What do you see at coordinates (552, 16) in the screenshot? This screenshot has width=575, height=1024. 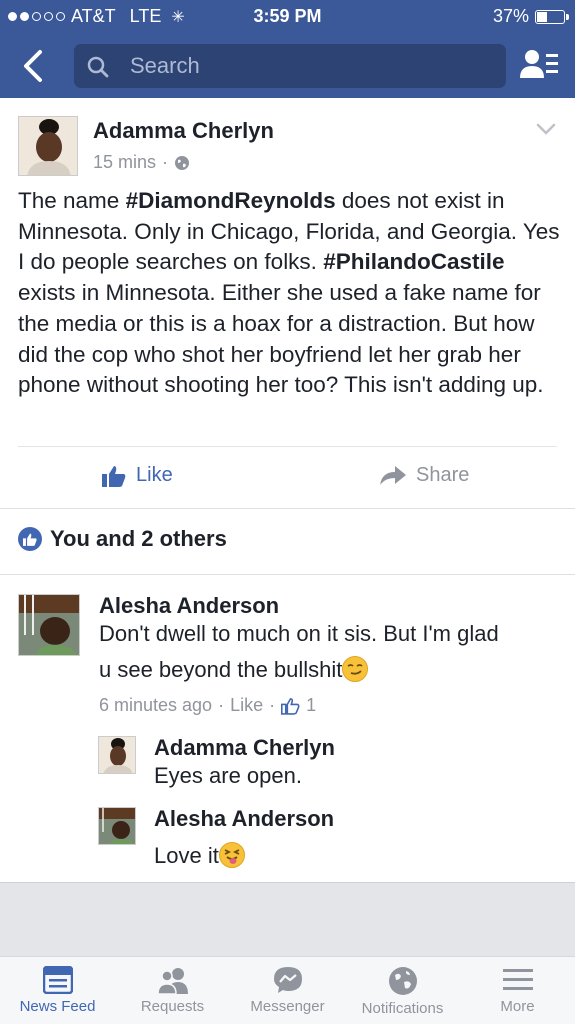 I see `battery-icon` at bounding box center [552, 16].